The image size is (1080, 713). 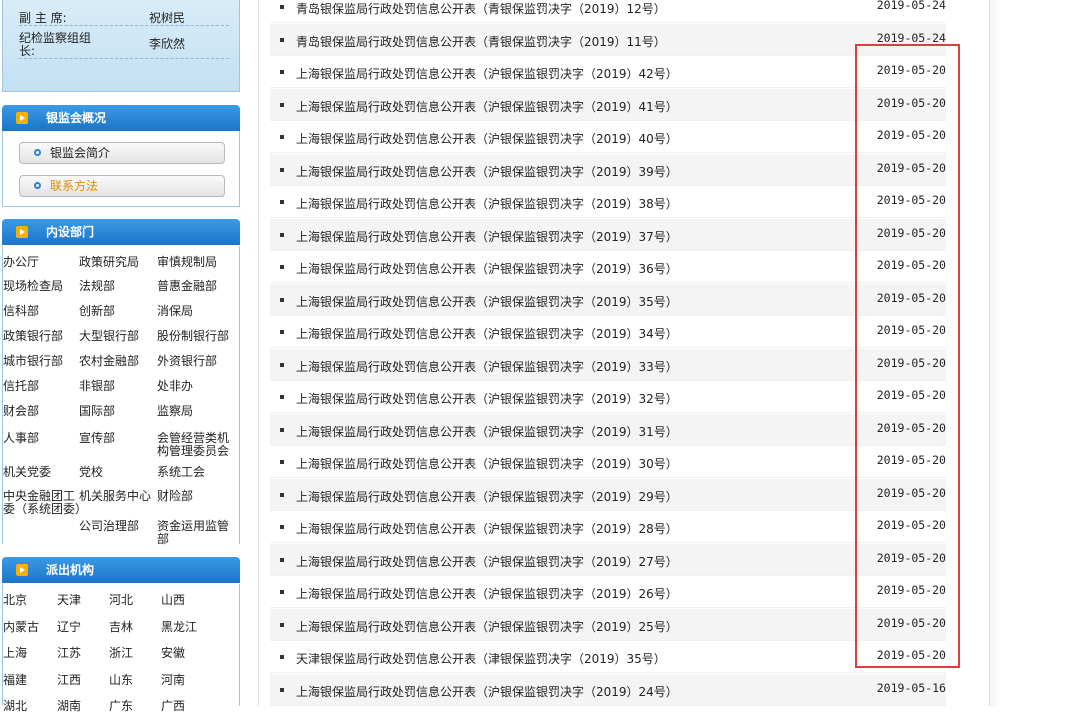 What do you see at coordinates (42, 311) in the screenshot?
I see `department-link: 信科部` at bounding box center [42, 311].